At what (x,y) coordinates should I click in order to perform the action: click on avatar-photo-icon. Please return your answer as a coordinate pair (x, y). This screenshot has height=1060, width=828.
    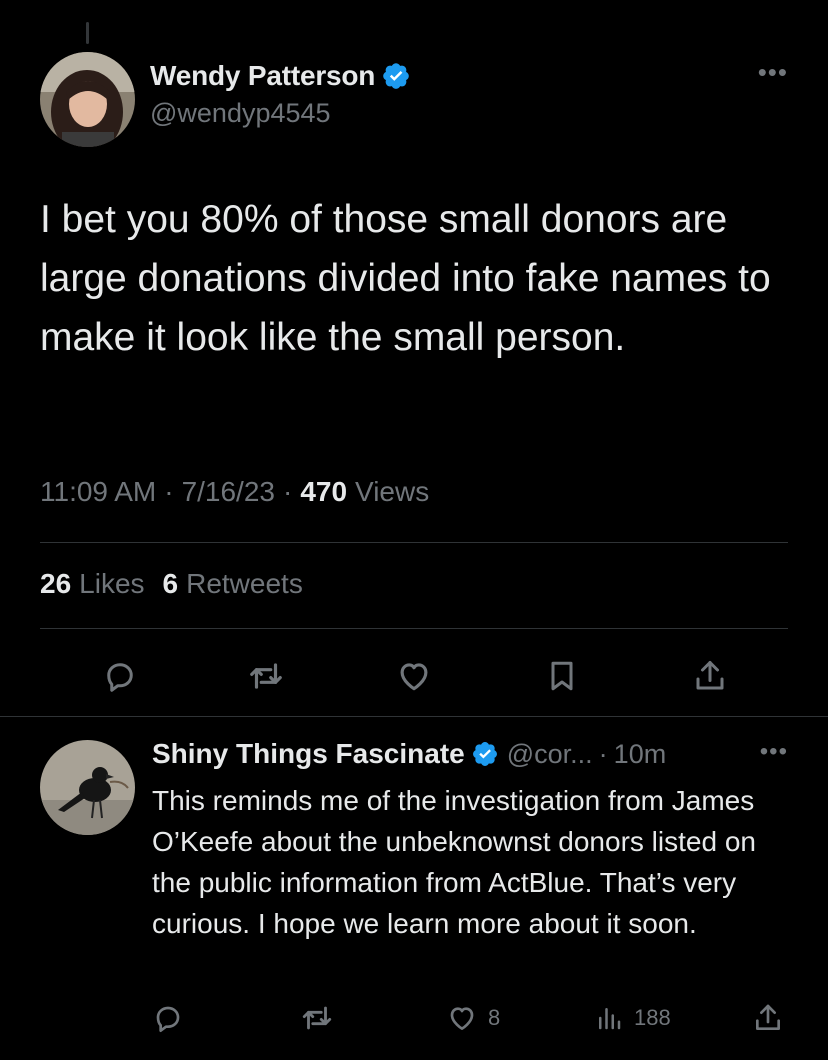
    Looking at the image, I should click on (87, 99).